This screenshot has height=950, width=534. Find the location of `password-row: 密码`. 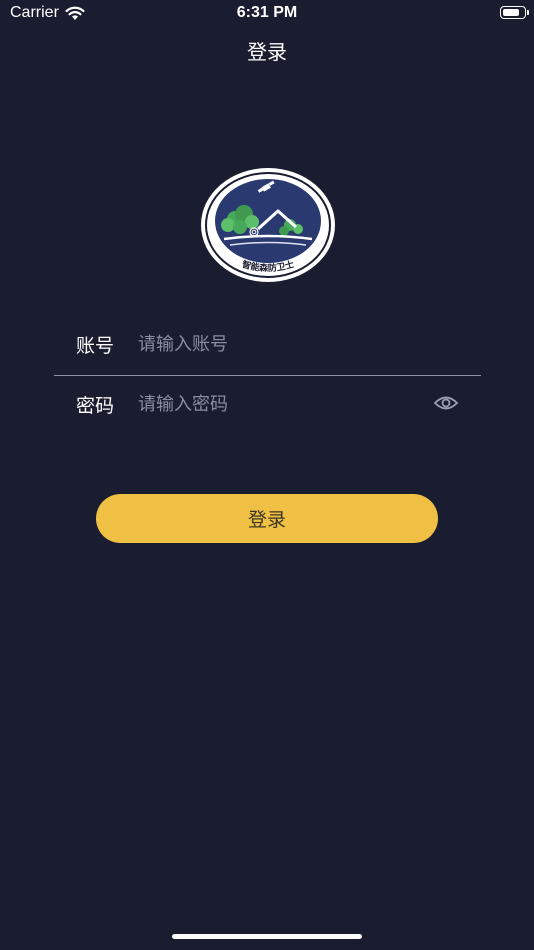

password-row: 密码 is located at coordinates (267, 405).